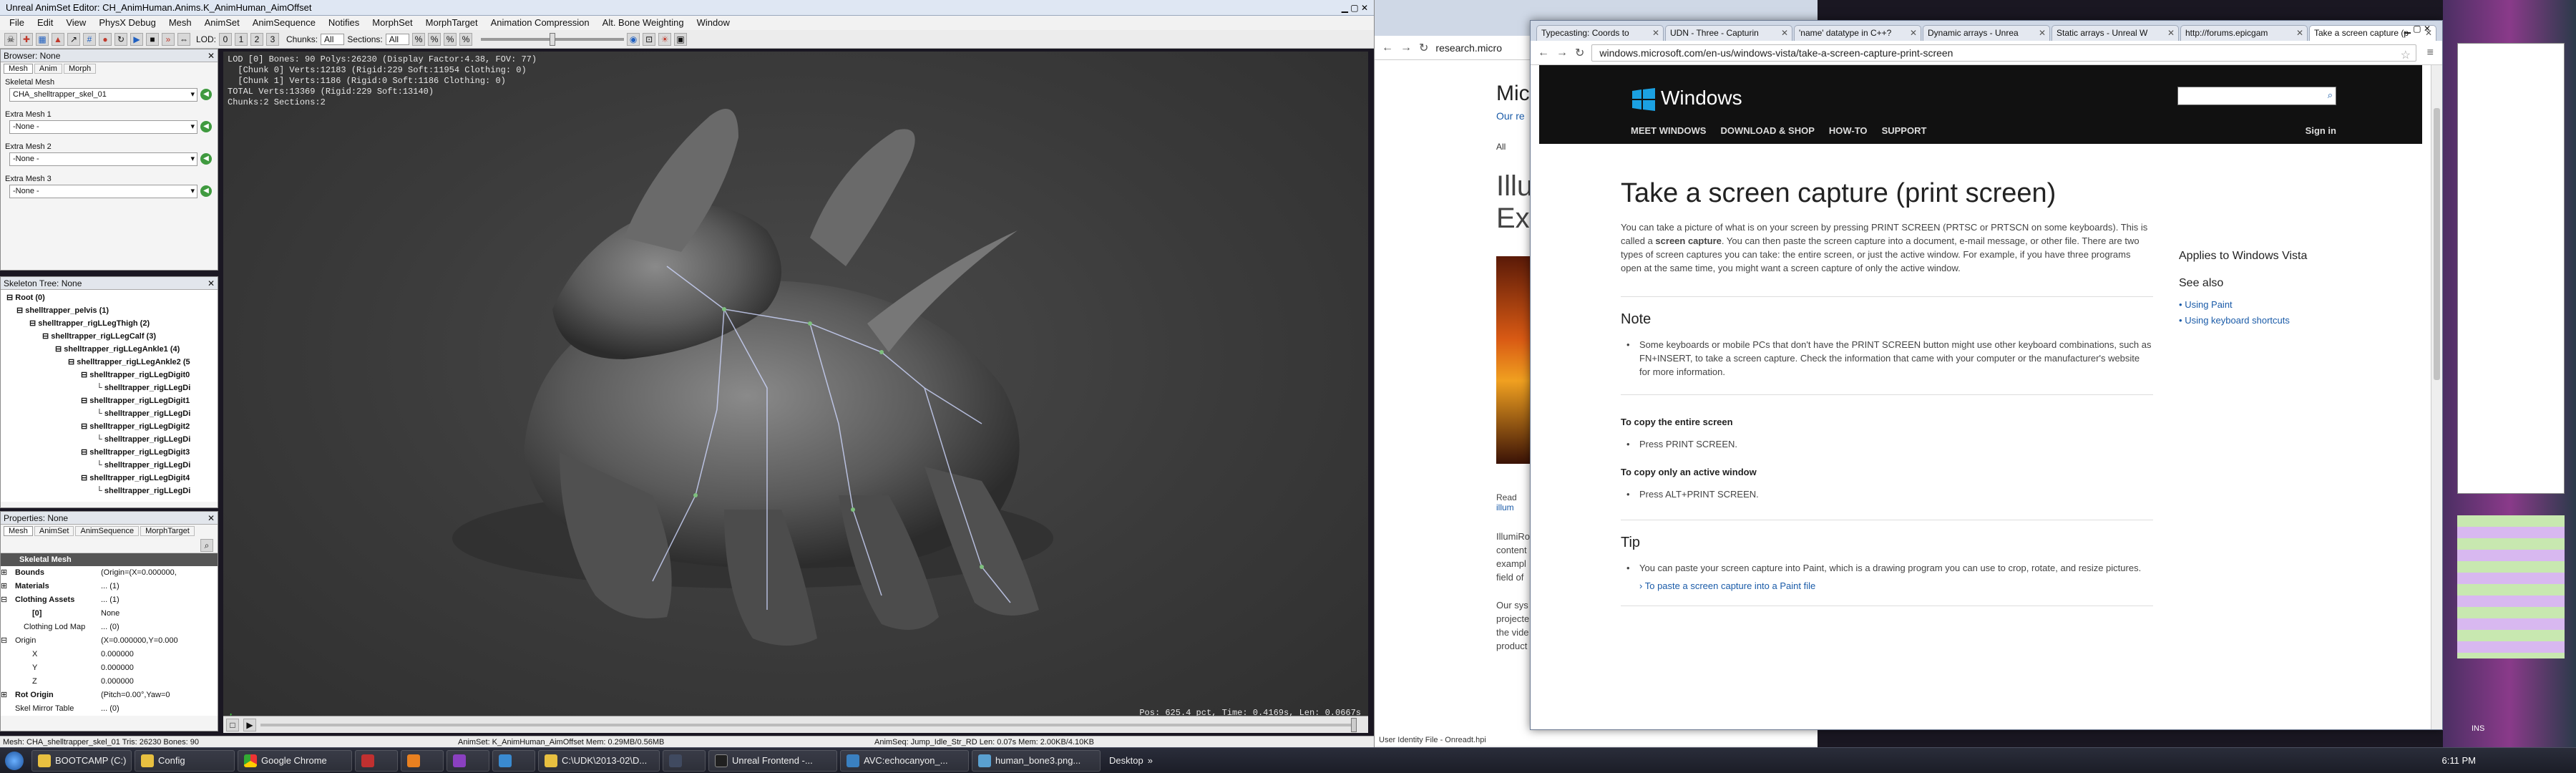 This screenshot has height=773, width=2576. Describe the element at coordinates (1848, 130) in the screenshot. I see `nav-how-to: HOW-TO` at that location.